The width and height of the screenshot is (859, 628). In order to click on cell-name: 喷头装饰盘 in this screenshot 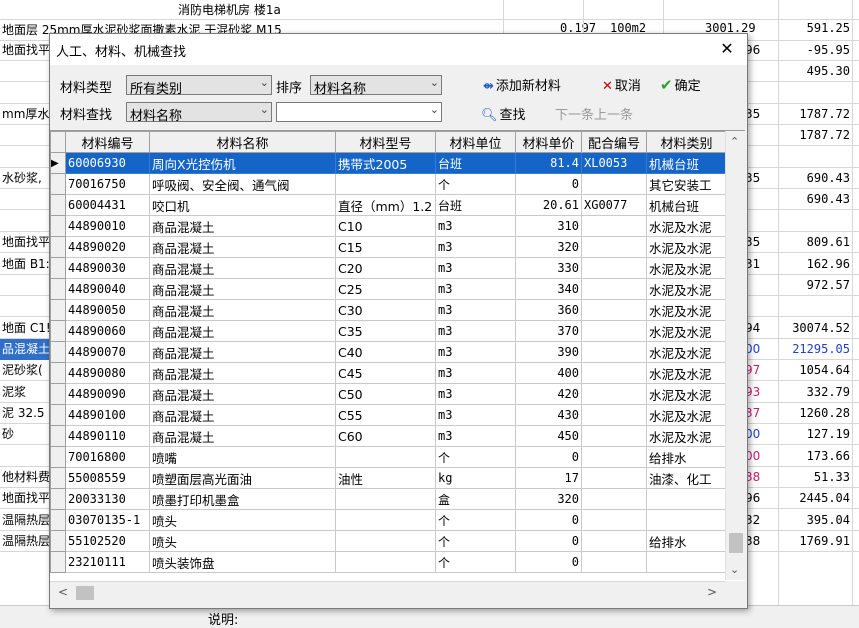, I will do `click(242, 562)`.